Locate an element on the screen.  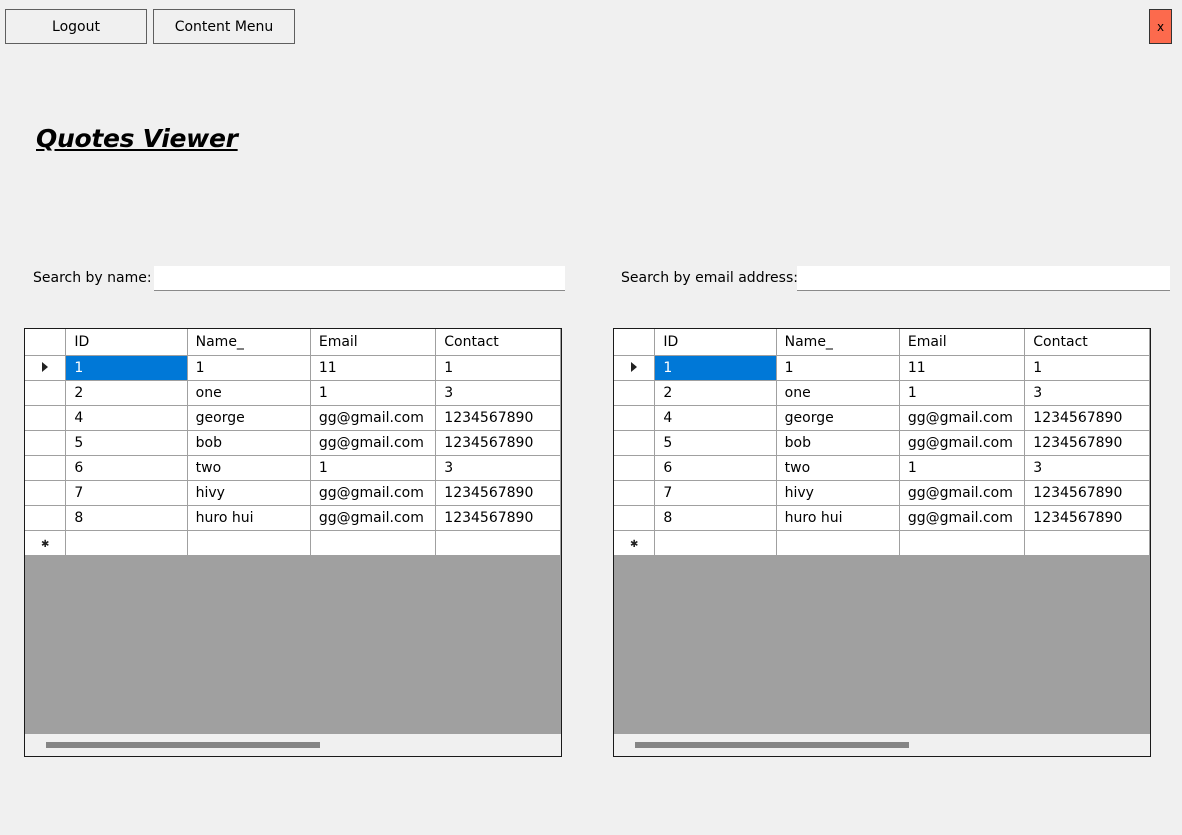
table-row: 6 two 1 3 is located at coordinates (882, 468).